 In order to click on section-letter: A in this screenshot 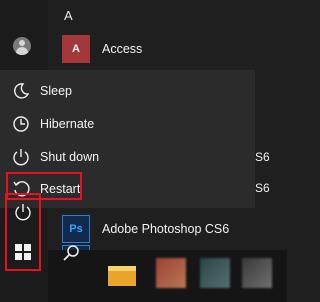, I will do `click(68, 15)`.